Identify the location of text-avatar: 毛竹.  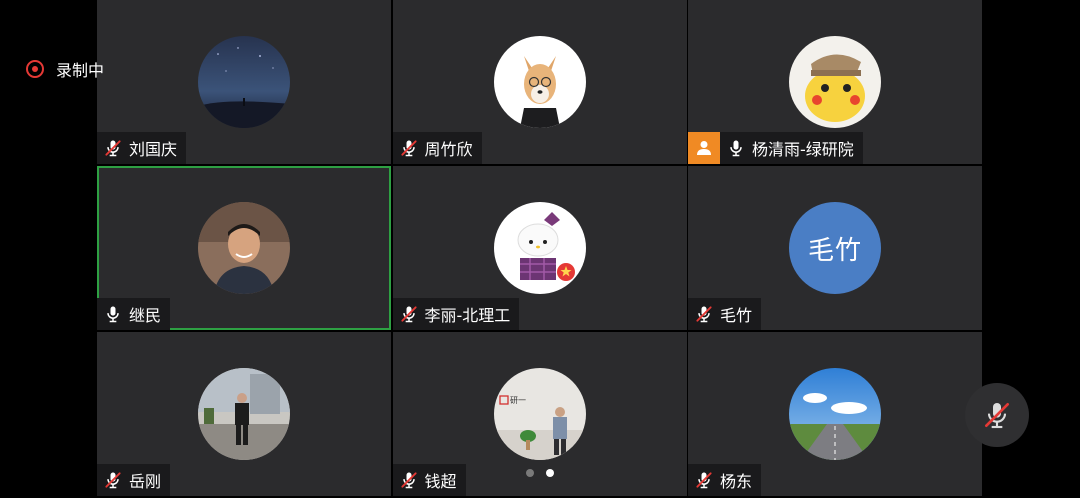
(835, 248).